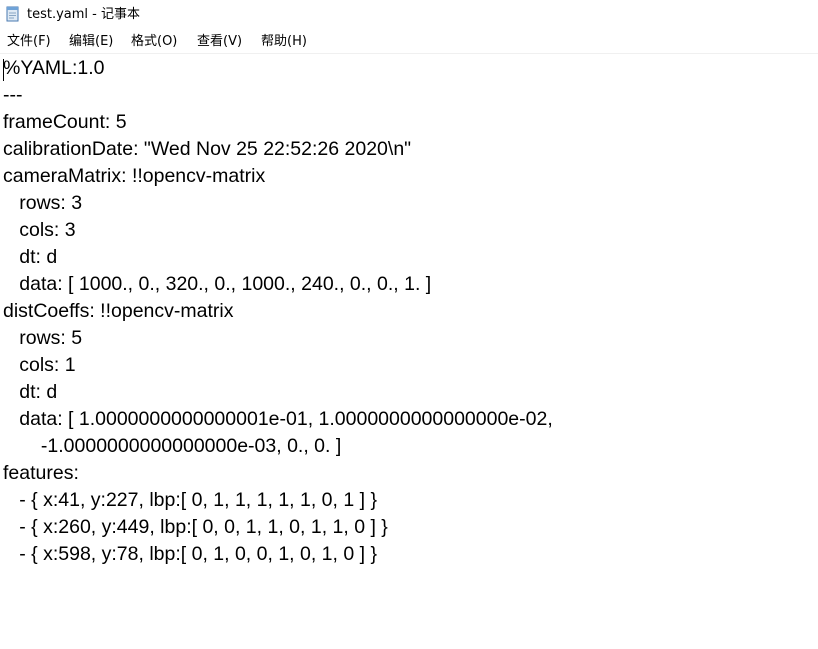 The height and width of the screenshot is (649, 818). Describe the element at coordinates (91, 42) in the screenshot. I see `menu-edit: 编辑(E)` at that location.